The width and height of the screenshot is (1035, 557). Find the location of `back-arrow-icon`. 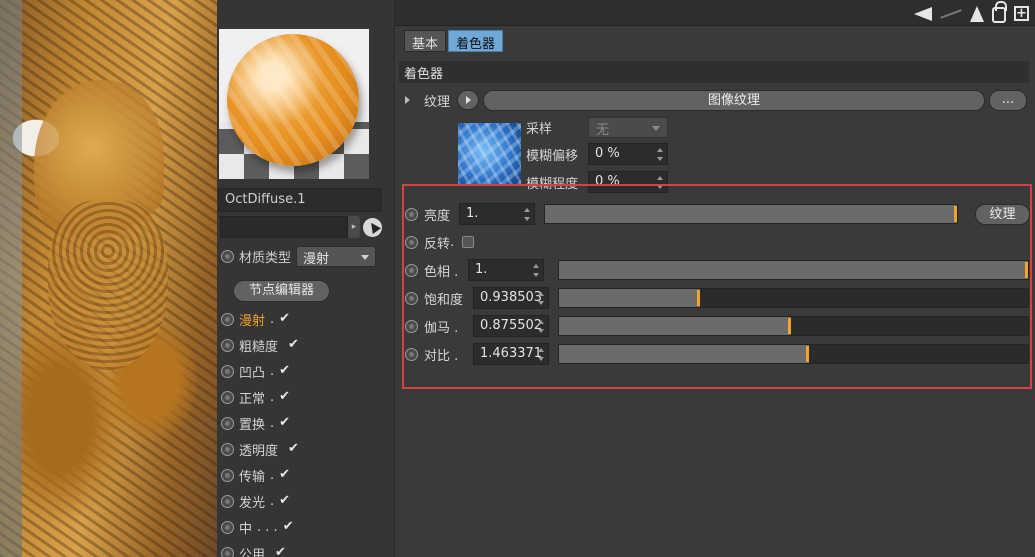

back-arrow-icon is located at coordinates (923, 13).